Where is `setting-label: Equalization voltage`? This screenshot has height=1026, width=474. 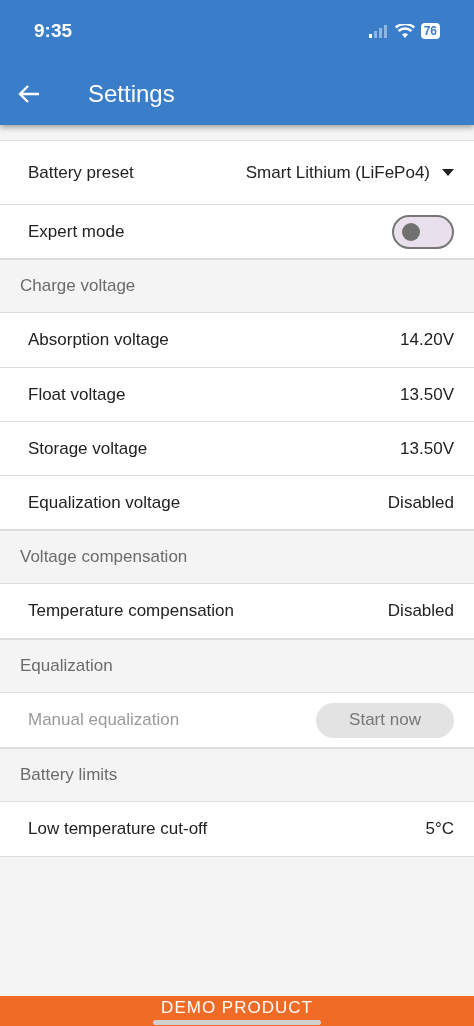
setting-label: Equalization voltage is located at coordinates (104, 502).